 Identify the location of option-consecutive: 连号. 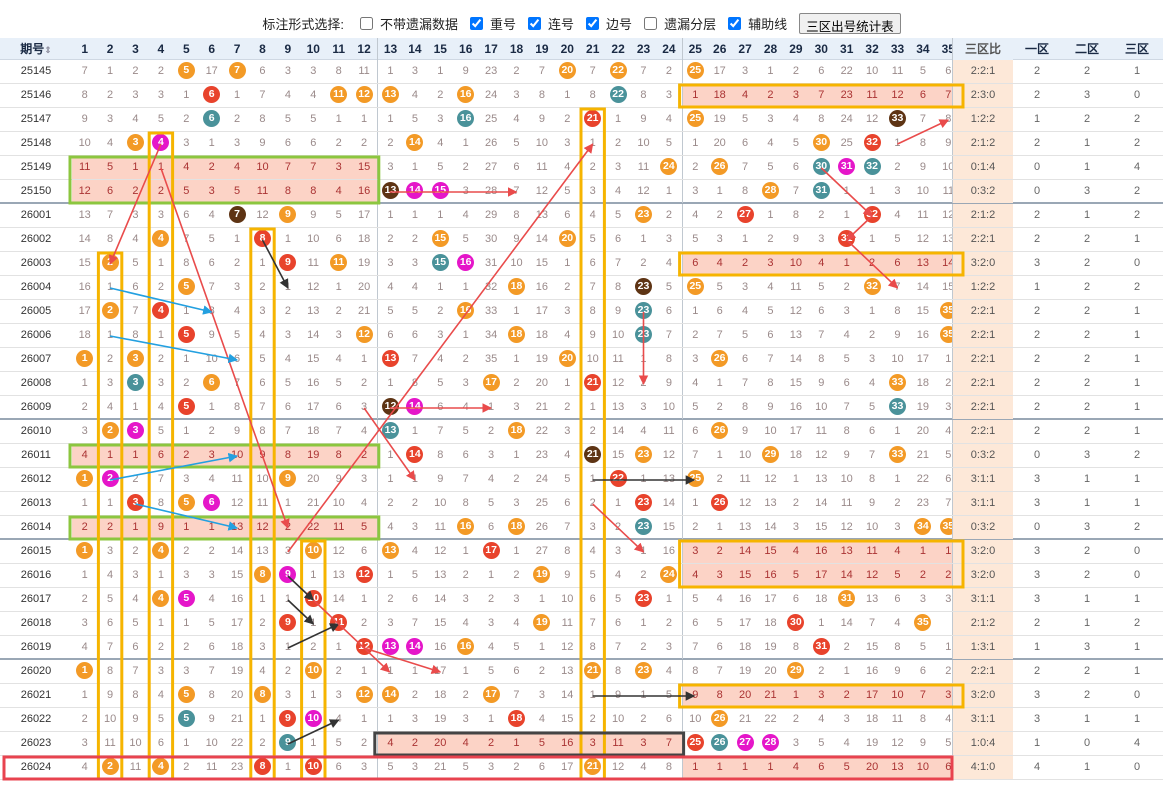
(551, 23).